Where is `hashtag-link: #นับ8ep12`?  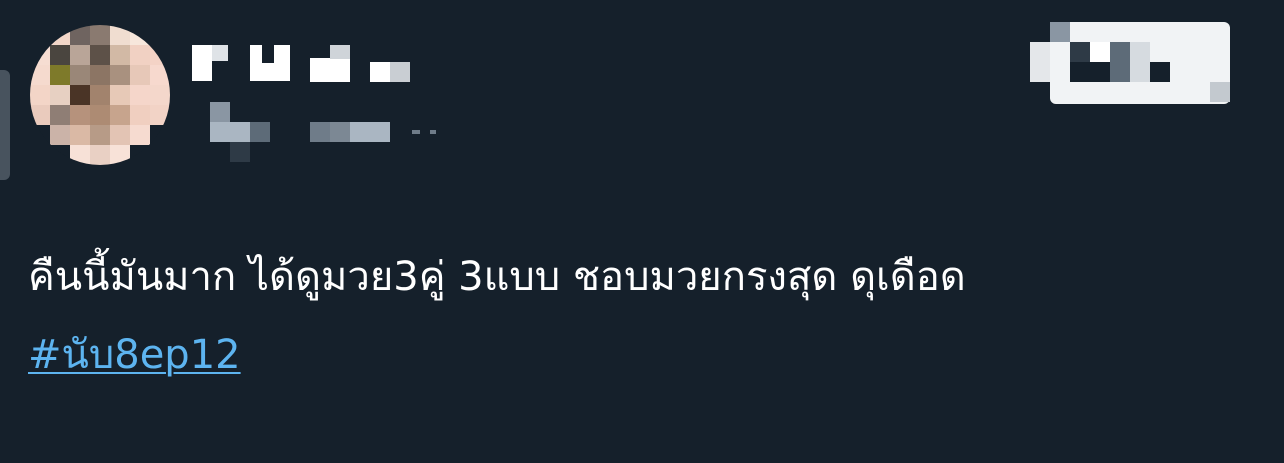
hashtag-link: #นับ8ep12 is located at coordinates (134, 355).